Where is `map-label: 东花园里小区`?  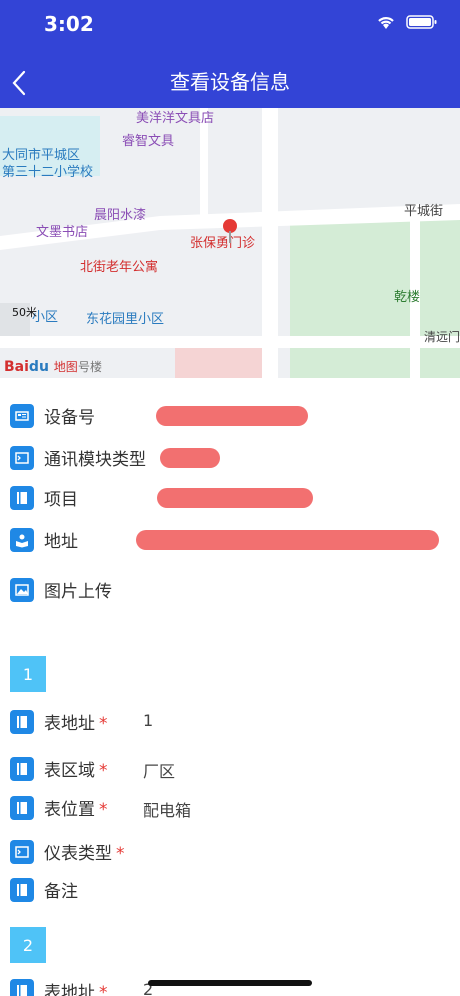 map-label: 东花园里小区 is located at coordinates (125, 319).